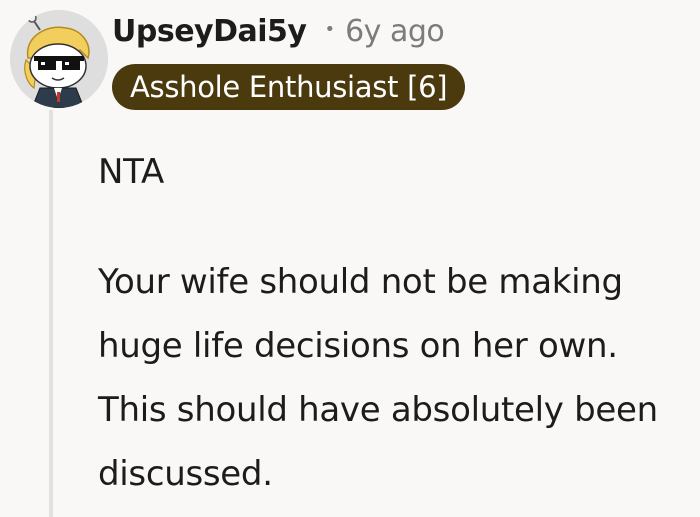 The width and height of the screenshot is (700, 517). I want to click on username-link: UpseyDai5y, so click(209, 31).